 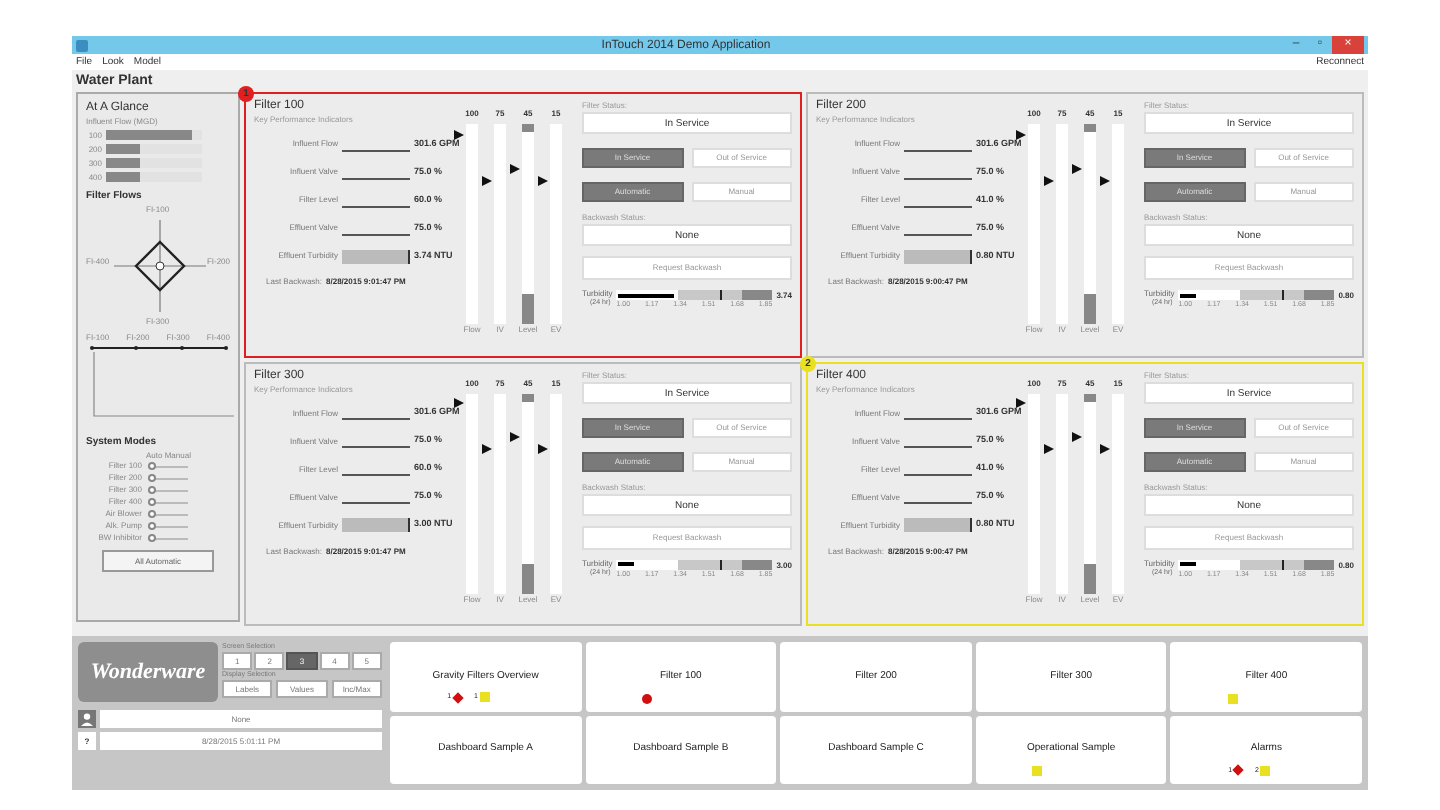 What do you see at coordinates (160, 266) in the screenshot?
I see `radar-chart-drawing` at bounding box center [160, 266].